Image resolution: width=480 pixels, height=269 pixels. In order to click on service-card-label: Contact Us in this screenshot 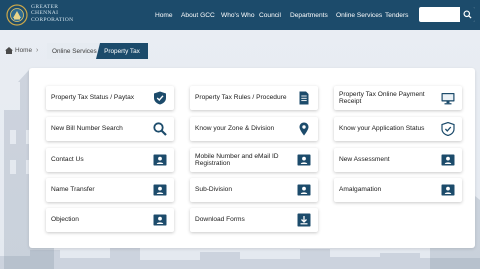, I will do `click(67, 160)`.